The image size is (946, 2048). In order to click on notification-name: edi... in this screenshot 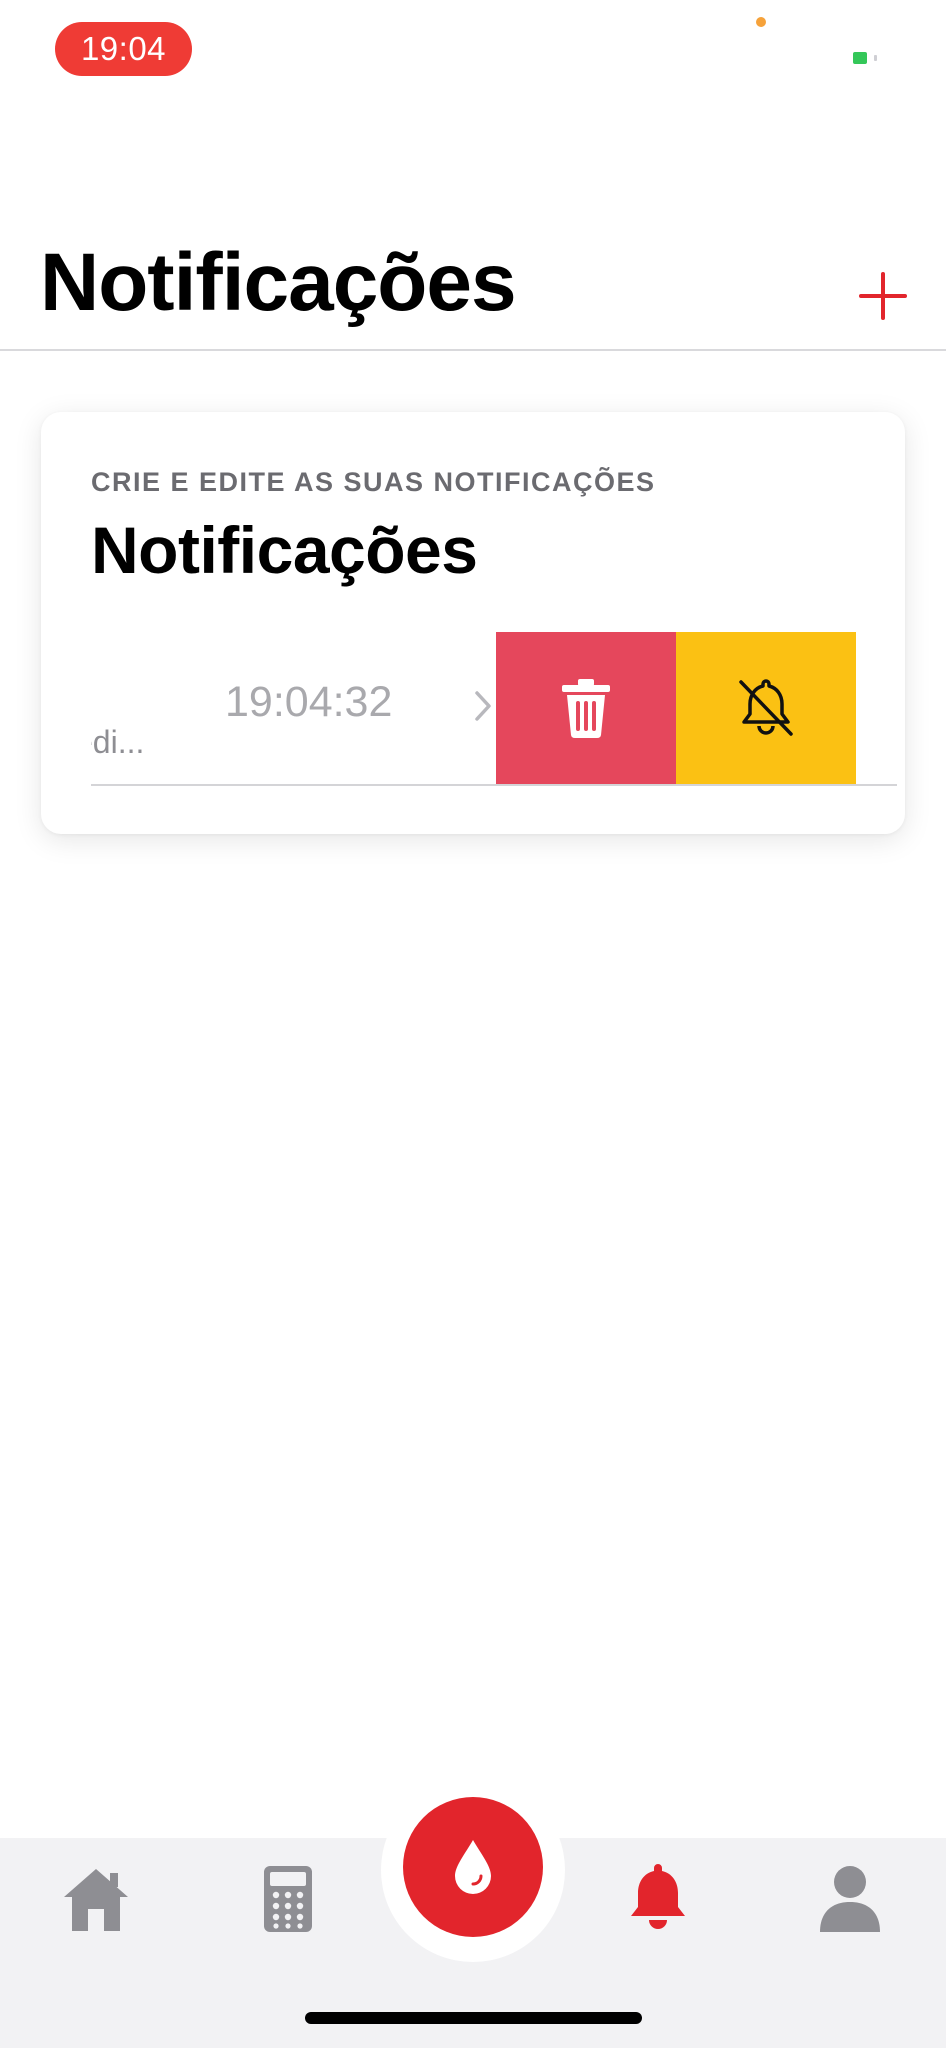, I will do `click(118, 742)`.